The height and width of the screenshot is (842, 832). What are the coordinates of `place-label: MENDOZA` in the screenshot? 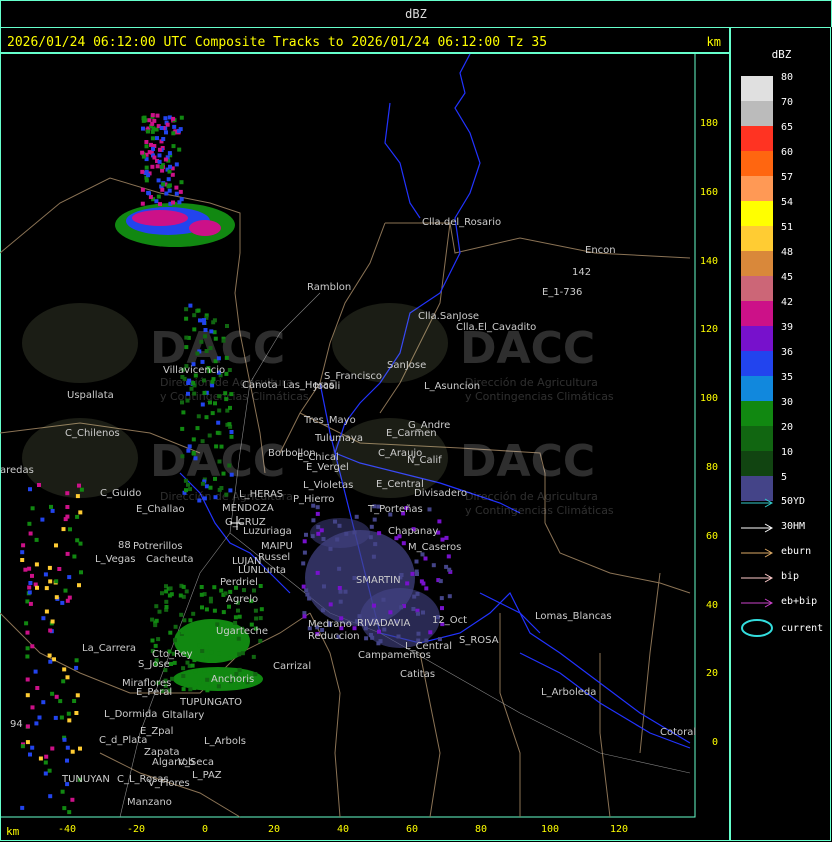 It's located at (248, 508).